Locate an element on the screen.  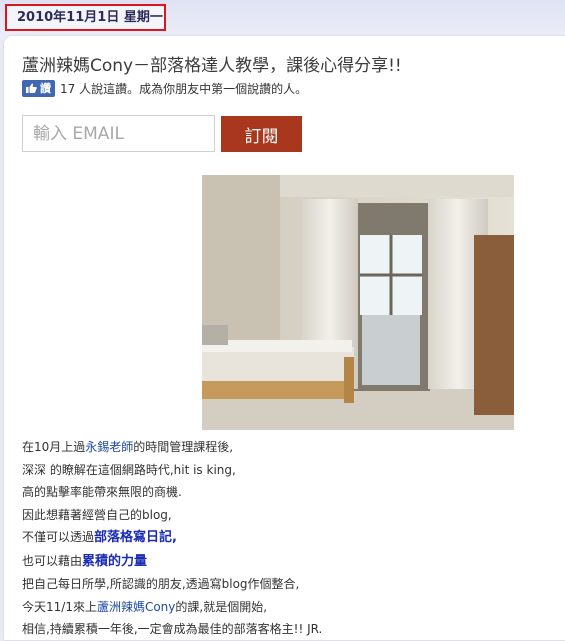
highlight-text: 累積的力量 is located at coordinates (115, 561).